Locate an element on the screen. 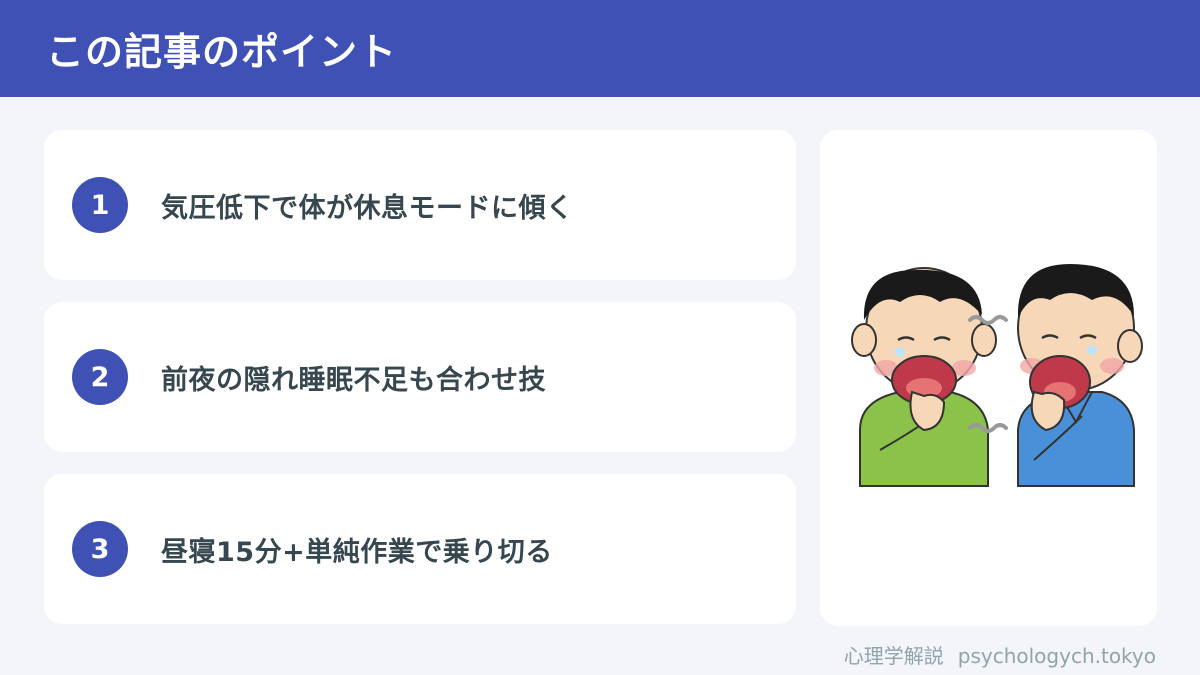 The height and width of the screenshot is (675, 1200). footer-site-link: psychologych.tokyo is located at coordinates (1057, 656).